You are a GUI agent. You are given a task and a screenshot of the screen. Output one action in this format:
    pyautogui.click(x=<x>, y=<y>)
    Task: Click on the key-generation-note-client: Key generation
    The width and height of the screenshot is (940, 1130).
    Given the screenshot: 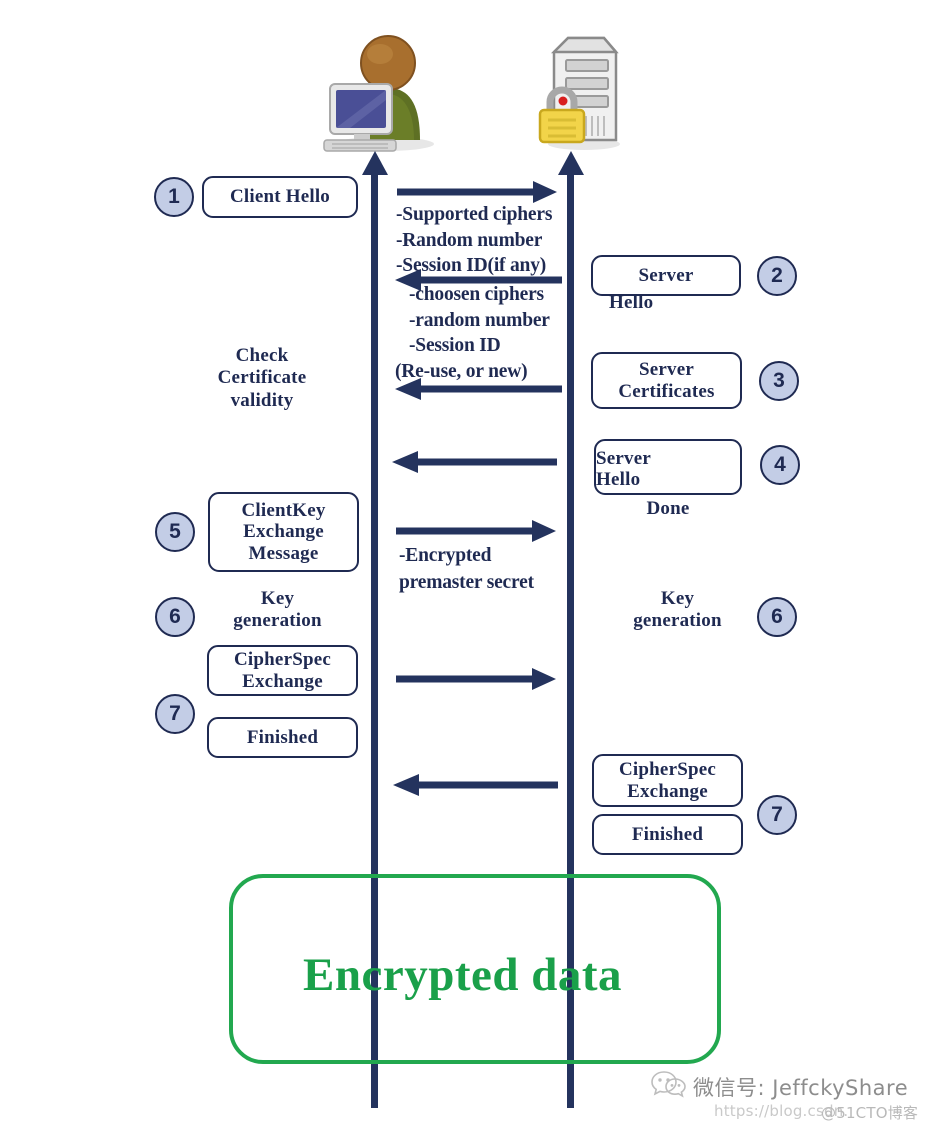 What is the action you would take?
    pyautogui.click(x=277, y=610)
    